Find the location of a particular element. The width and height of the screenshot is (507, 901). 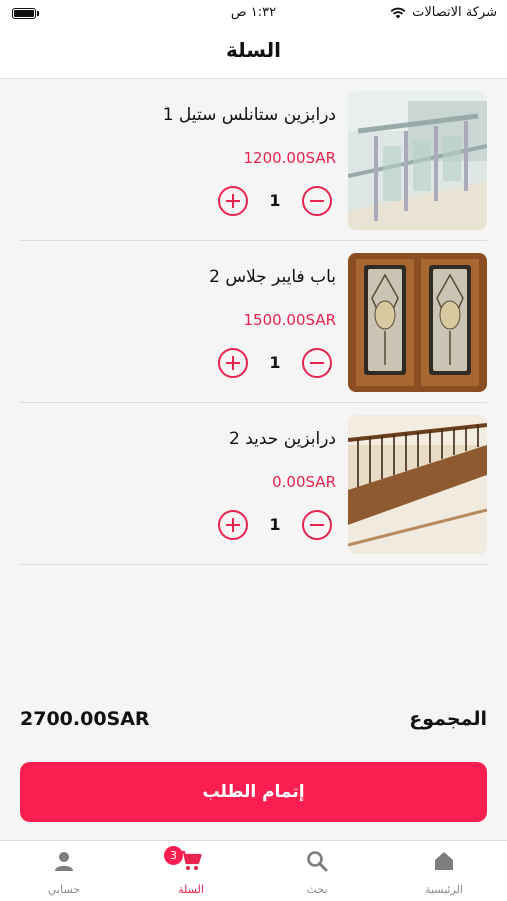

status-bar: شركة الاتصالات ١:٣٢ ص is located at coordinates (253, 14).